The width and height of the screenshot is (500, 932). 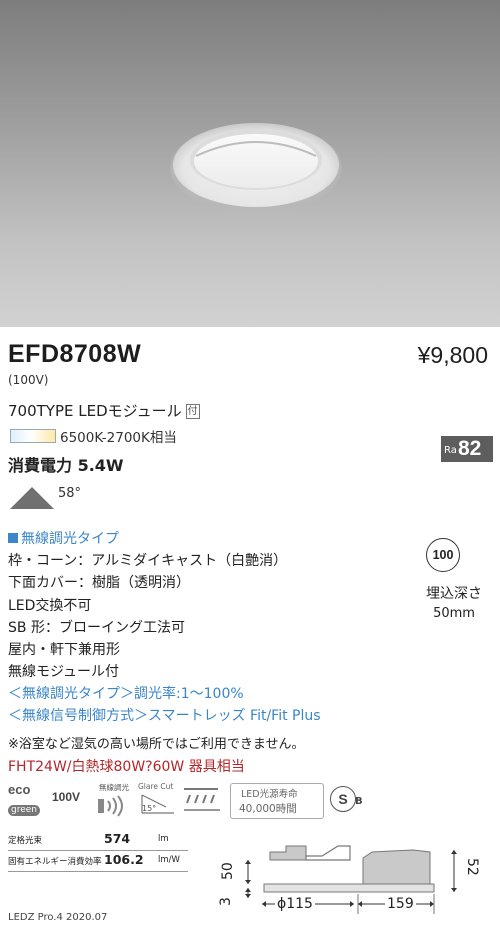 I want to click on voltage-icon: 100V, so click(x=66, y=797).